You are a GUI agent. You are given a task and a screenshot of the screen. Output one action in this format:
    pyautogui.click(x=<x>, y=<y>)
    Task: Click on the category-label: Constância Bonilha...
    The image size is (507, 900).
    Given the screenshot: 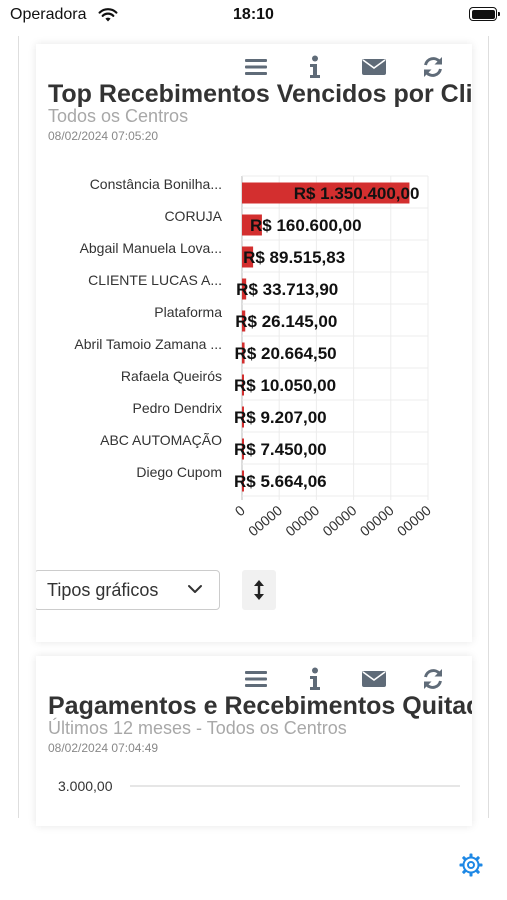 What is the action you would take?
    pyautogui.click(x=156, y=184)
    